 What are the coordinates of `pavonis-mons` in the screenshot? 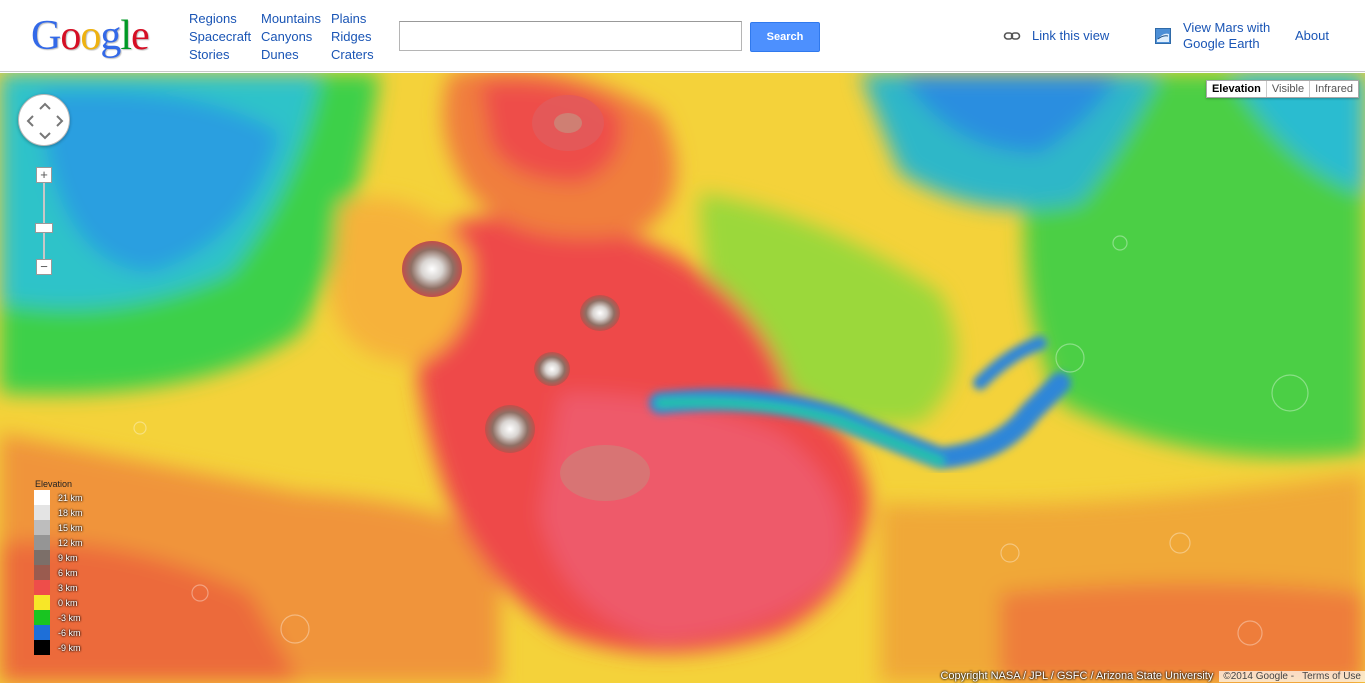 It's located at (552, 369).